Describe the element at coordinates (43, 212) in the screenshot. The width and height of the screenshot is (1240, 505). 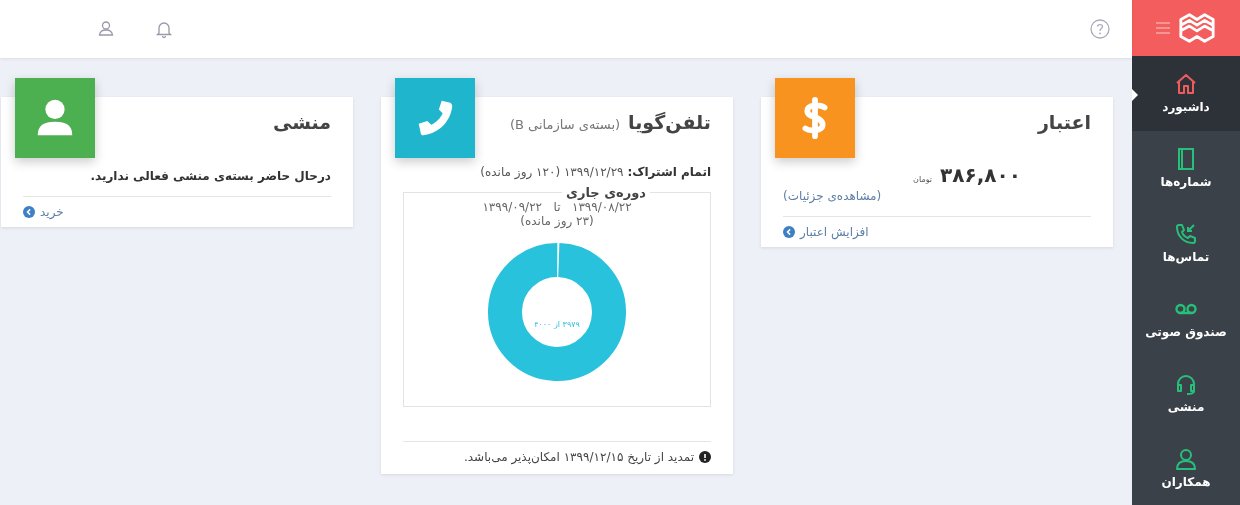
I see `buy-link: خرید` at that location.